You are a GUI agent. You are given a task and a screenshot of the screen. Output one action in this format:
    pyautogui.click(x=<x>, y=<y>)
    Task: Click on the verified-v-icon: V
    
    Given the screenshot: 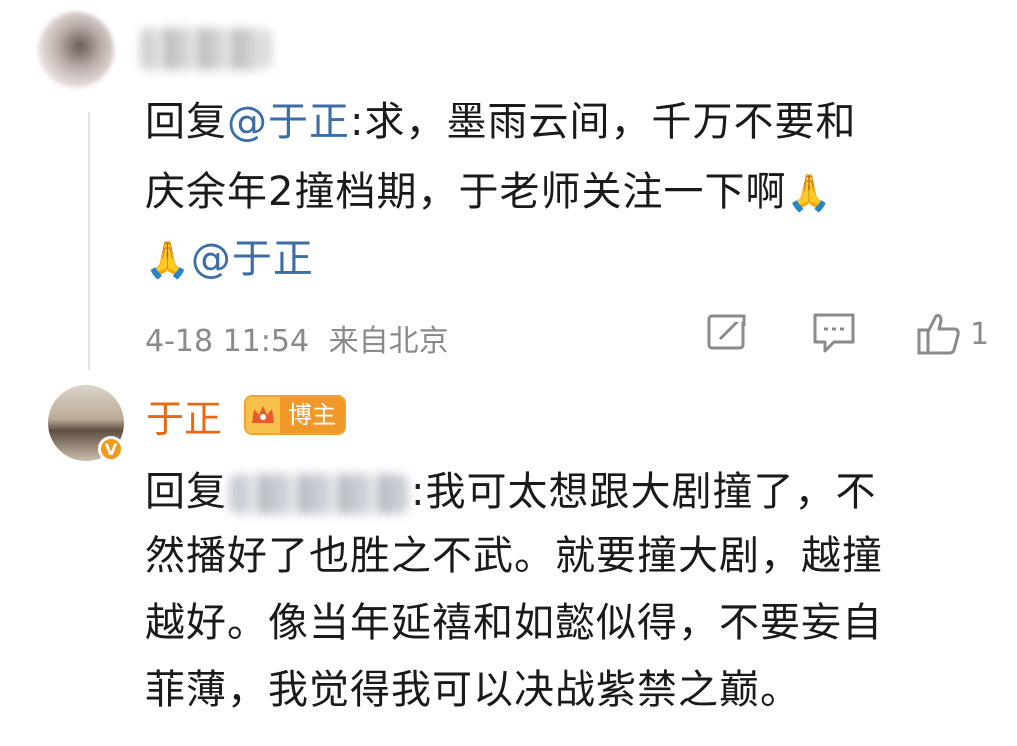 What is the action you would take?
    pyautogui.click(x=111, y=449)
    